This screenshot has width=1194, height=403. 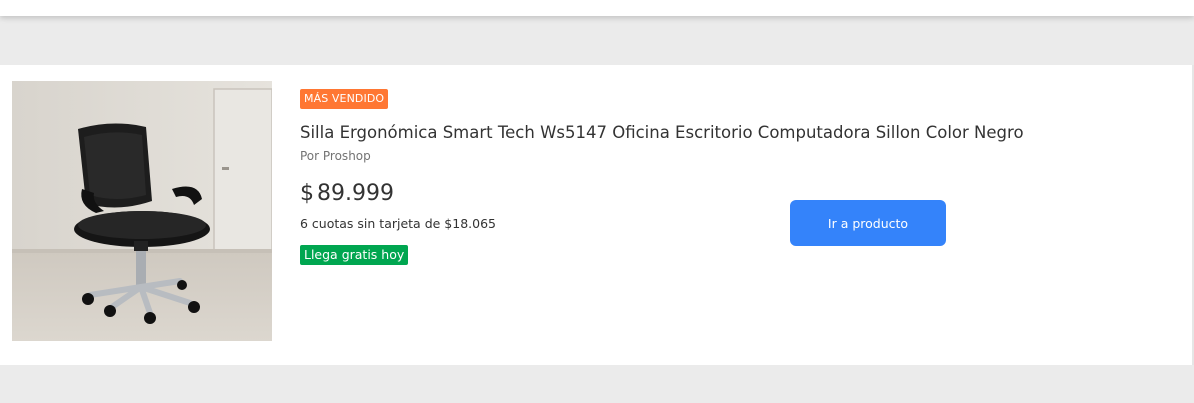 What do you see at coordinates (307, 193) in the screenshot?
I see `price-currency: $` at bounding box center [307, 193].